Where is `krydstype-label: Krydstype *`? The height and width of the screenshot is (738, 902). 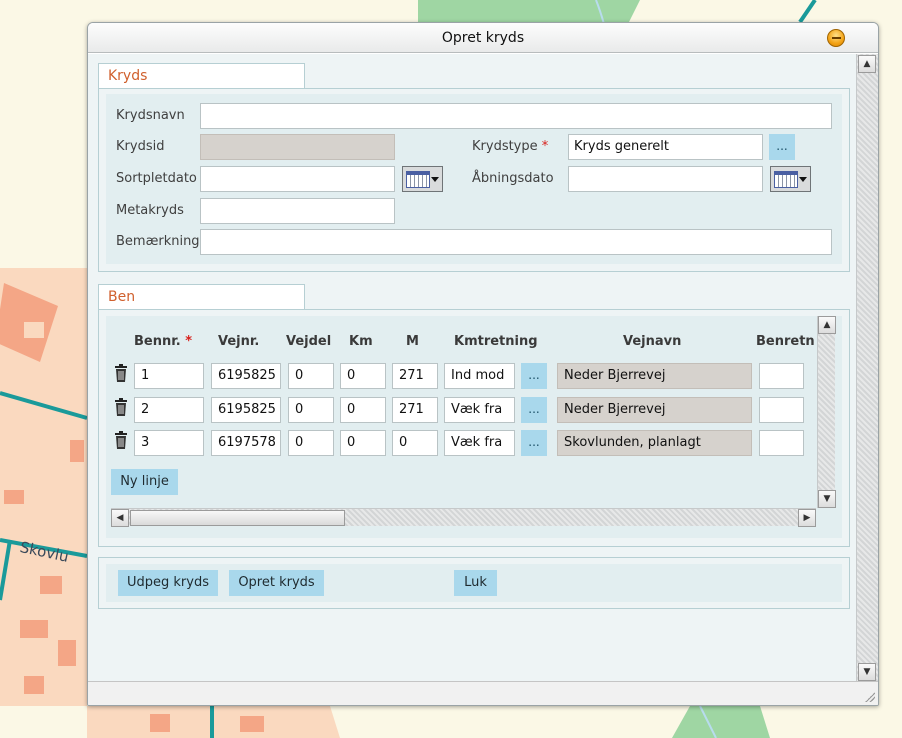 krydstype-label: Krydstype * is located at coordinates (510, 147).